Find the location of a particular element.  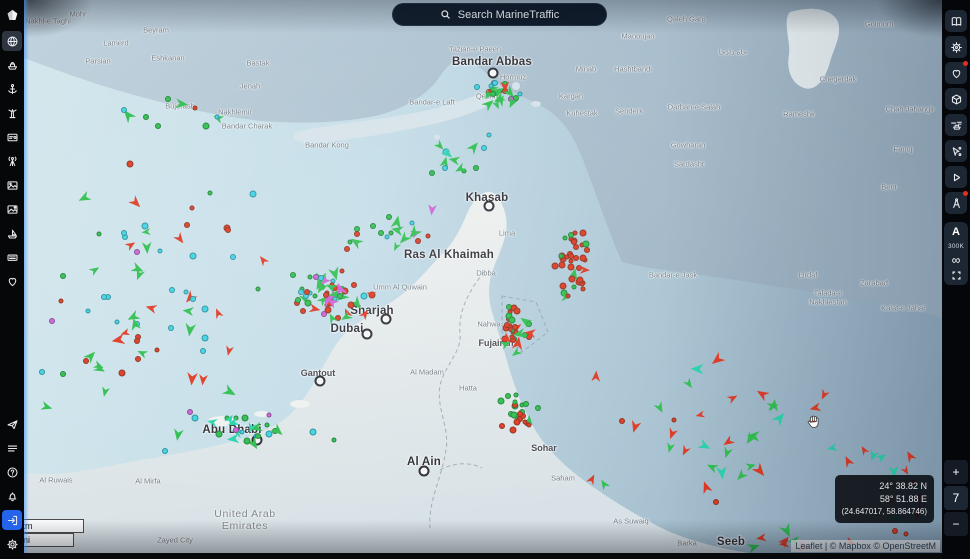

sidebar-fleets is located at coordinates (12, 233).